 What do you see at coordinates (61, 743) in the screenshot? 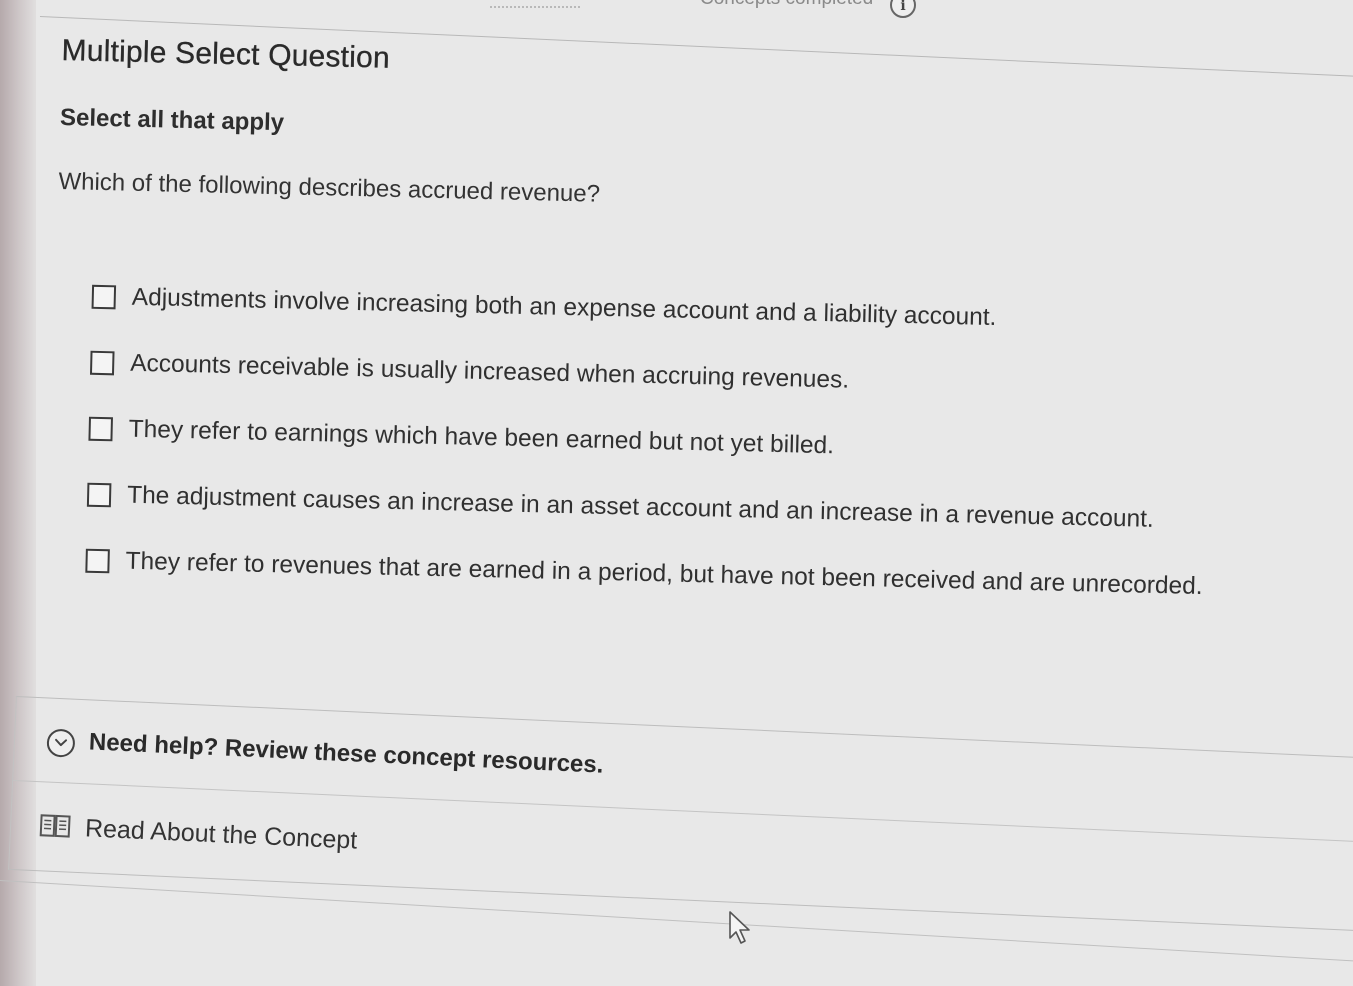
I see `chevron-down-icon` at bounding box center [61, 743].